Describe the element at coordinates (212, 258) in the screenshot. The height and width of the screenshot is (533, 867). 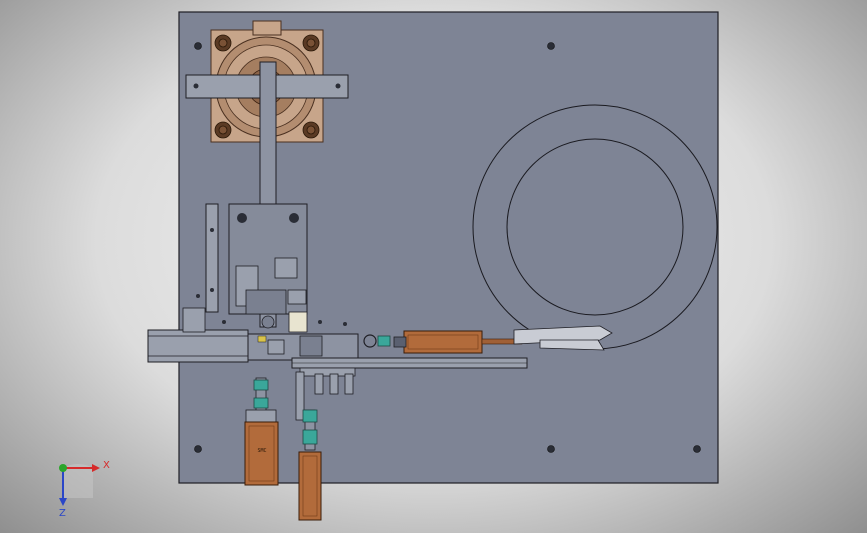
I see `left-guide-rail` at that location.